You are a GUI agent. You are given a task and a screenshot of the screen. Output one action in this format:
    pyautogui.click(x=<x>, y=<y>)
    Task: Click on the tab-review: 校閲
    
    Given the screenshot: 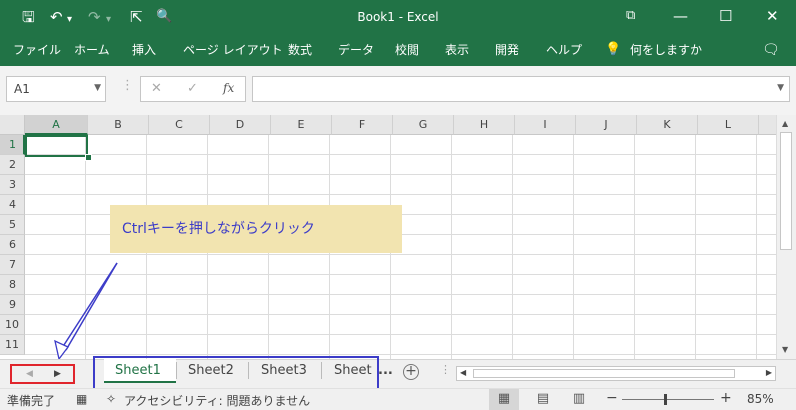 What is the action you would take?
    pyautogui.click(x=407, y=50)
    